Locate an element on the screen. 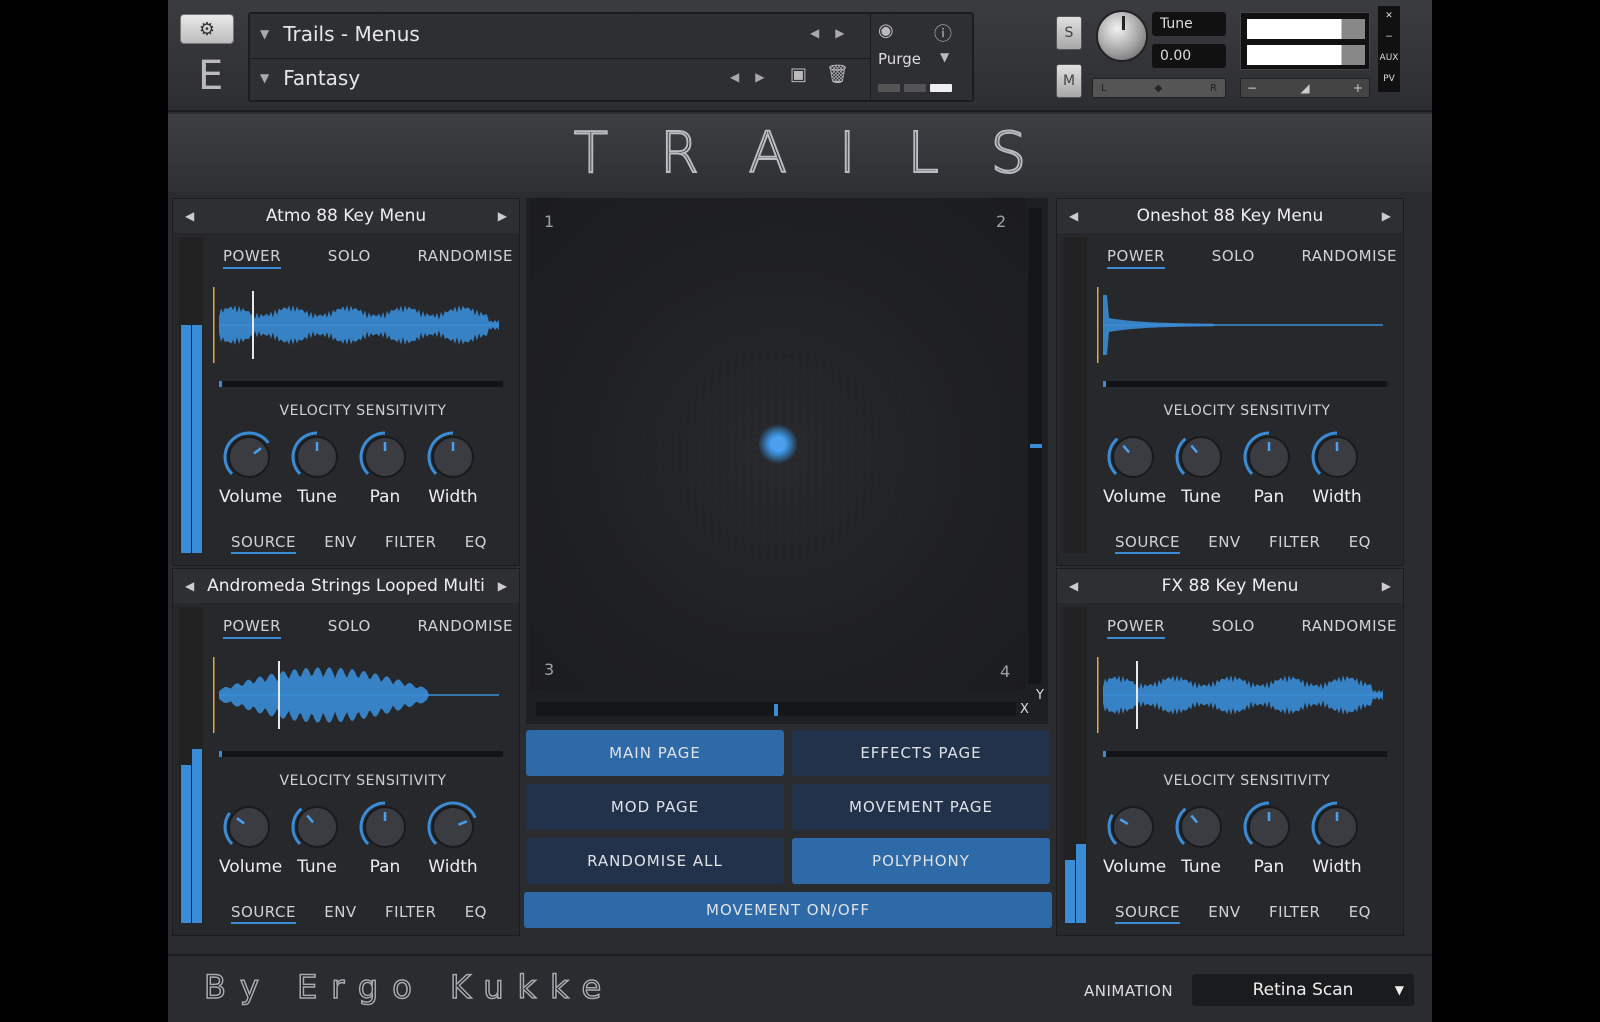  info-icon: ⓘ is located at coordinates (943, 33).